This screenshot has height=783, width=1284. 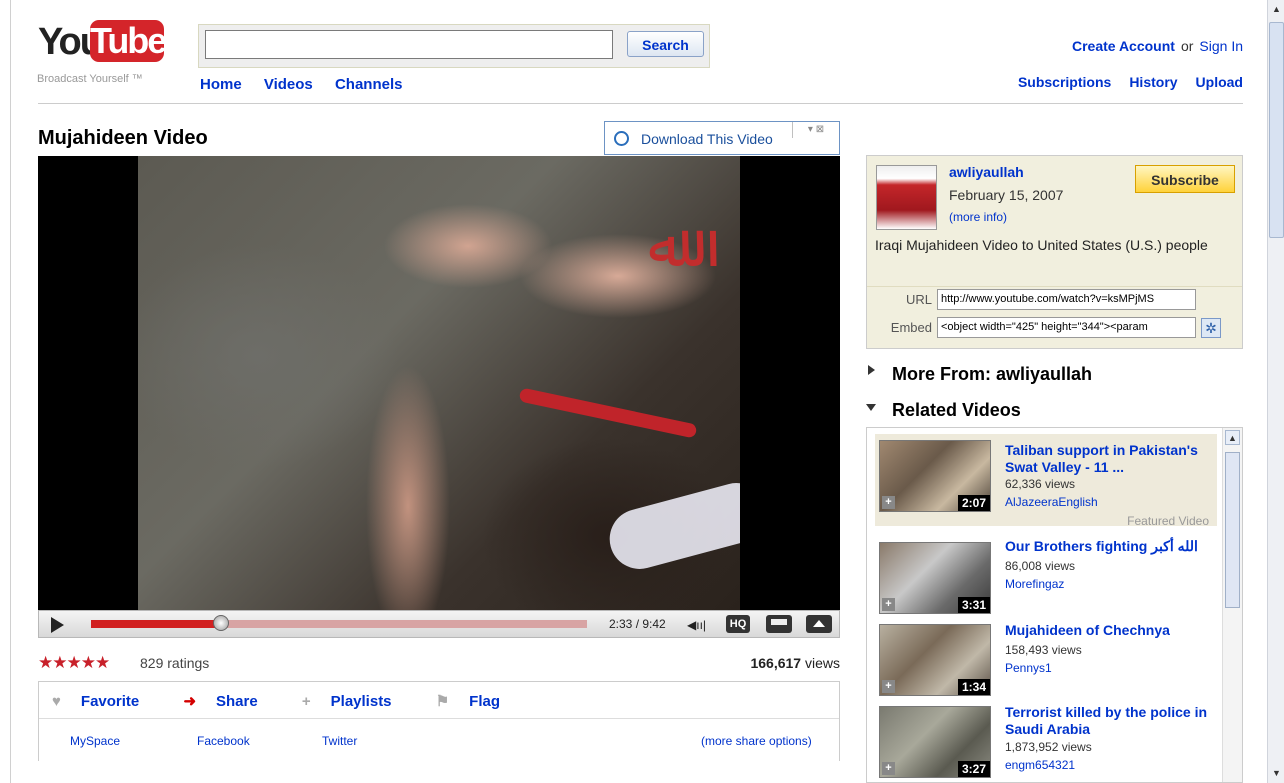 What do you see at coordinates (1276, 9) in the screenshot?
I see `page-scroll-up-icon: ▲` at bounding box center [1276, 9].